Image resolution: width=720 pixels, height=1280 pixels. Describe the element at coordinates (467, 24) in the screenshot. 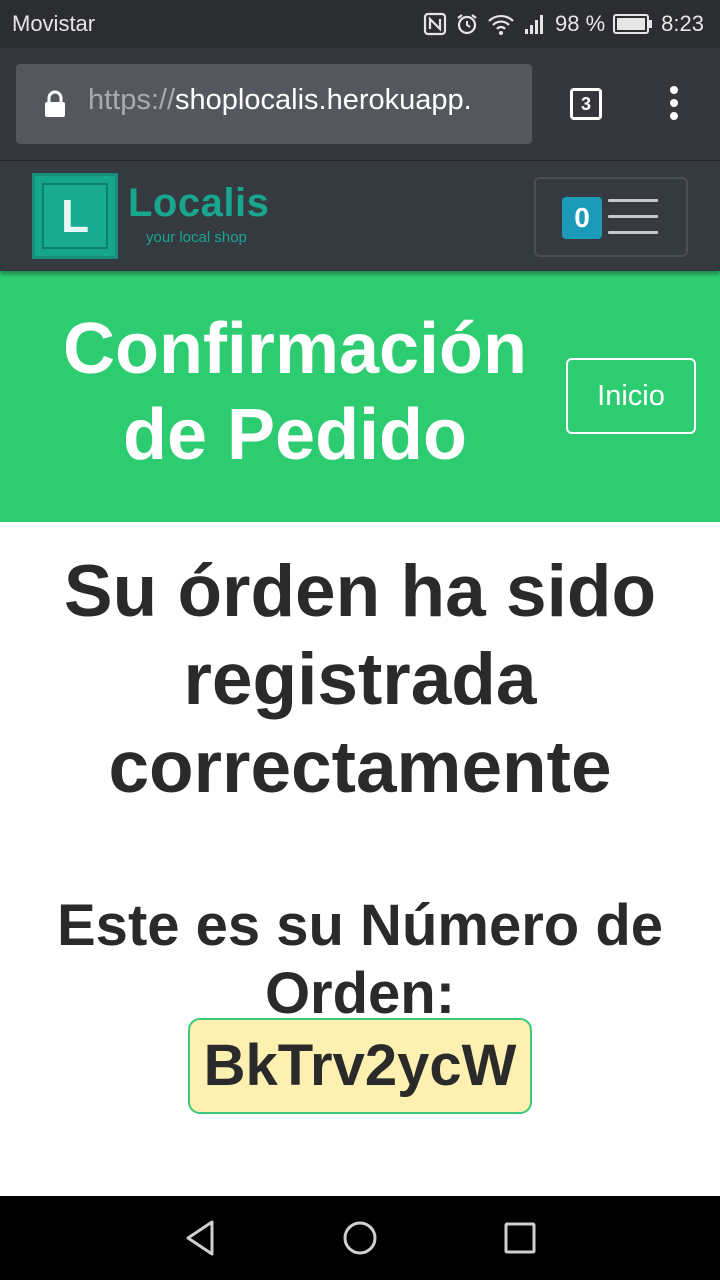

I see `alarm-icon` at that location.